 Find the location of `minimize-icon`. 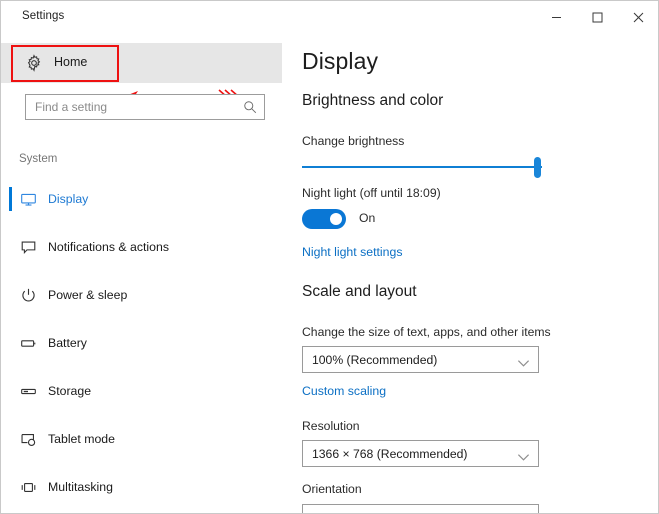

minimize-icon is located at coordinates (556, 17).